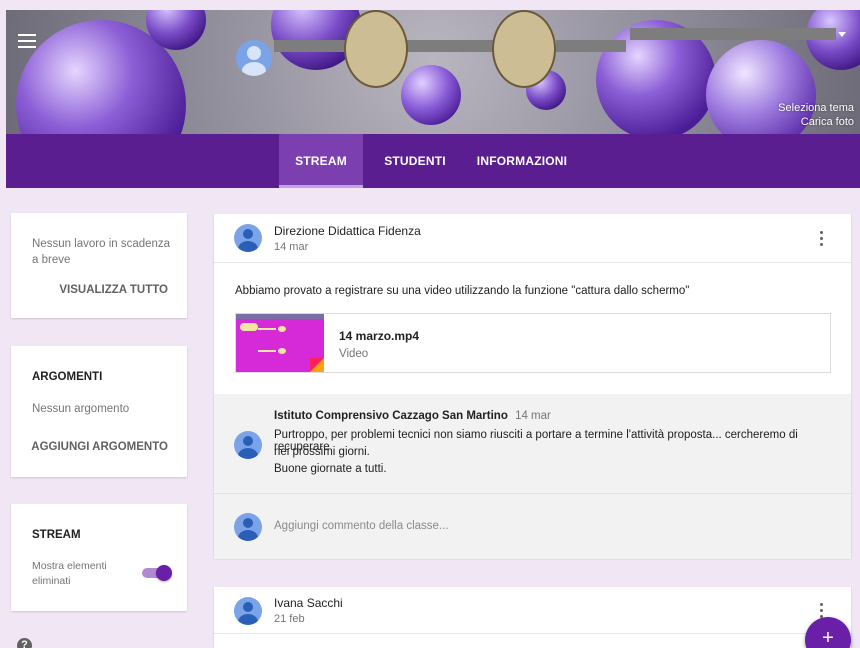 Image resolution: width=860 pixels, height=648 pixels. Describe the element at coordinates (254, 58) in the screenshot. I see `owner-avatar` at that location.